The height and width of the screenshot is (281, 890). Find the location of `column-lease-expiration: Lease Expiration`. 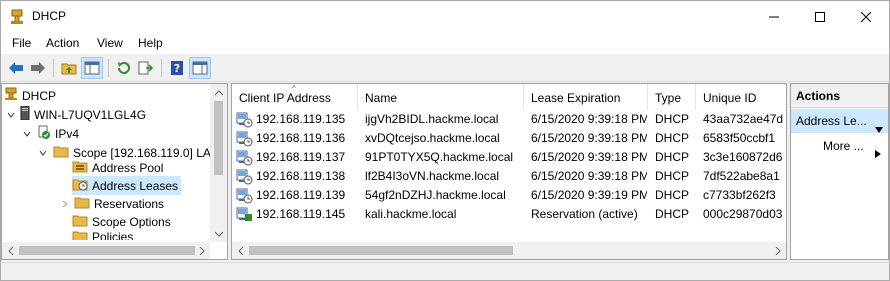

column-lease-expiration: Lease Expiration is located at coordinates (586, 97).